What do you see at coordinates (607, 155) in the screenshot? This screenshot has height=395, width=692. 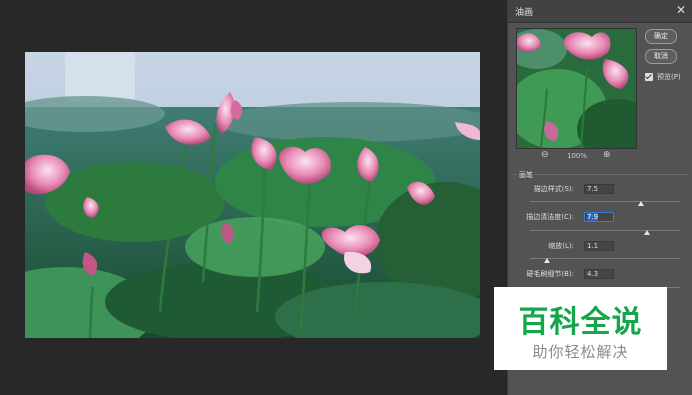 I see `zoom-in-icon: ⊕` at bounding box center [607, 155].